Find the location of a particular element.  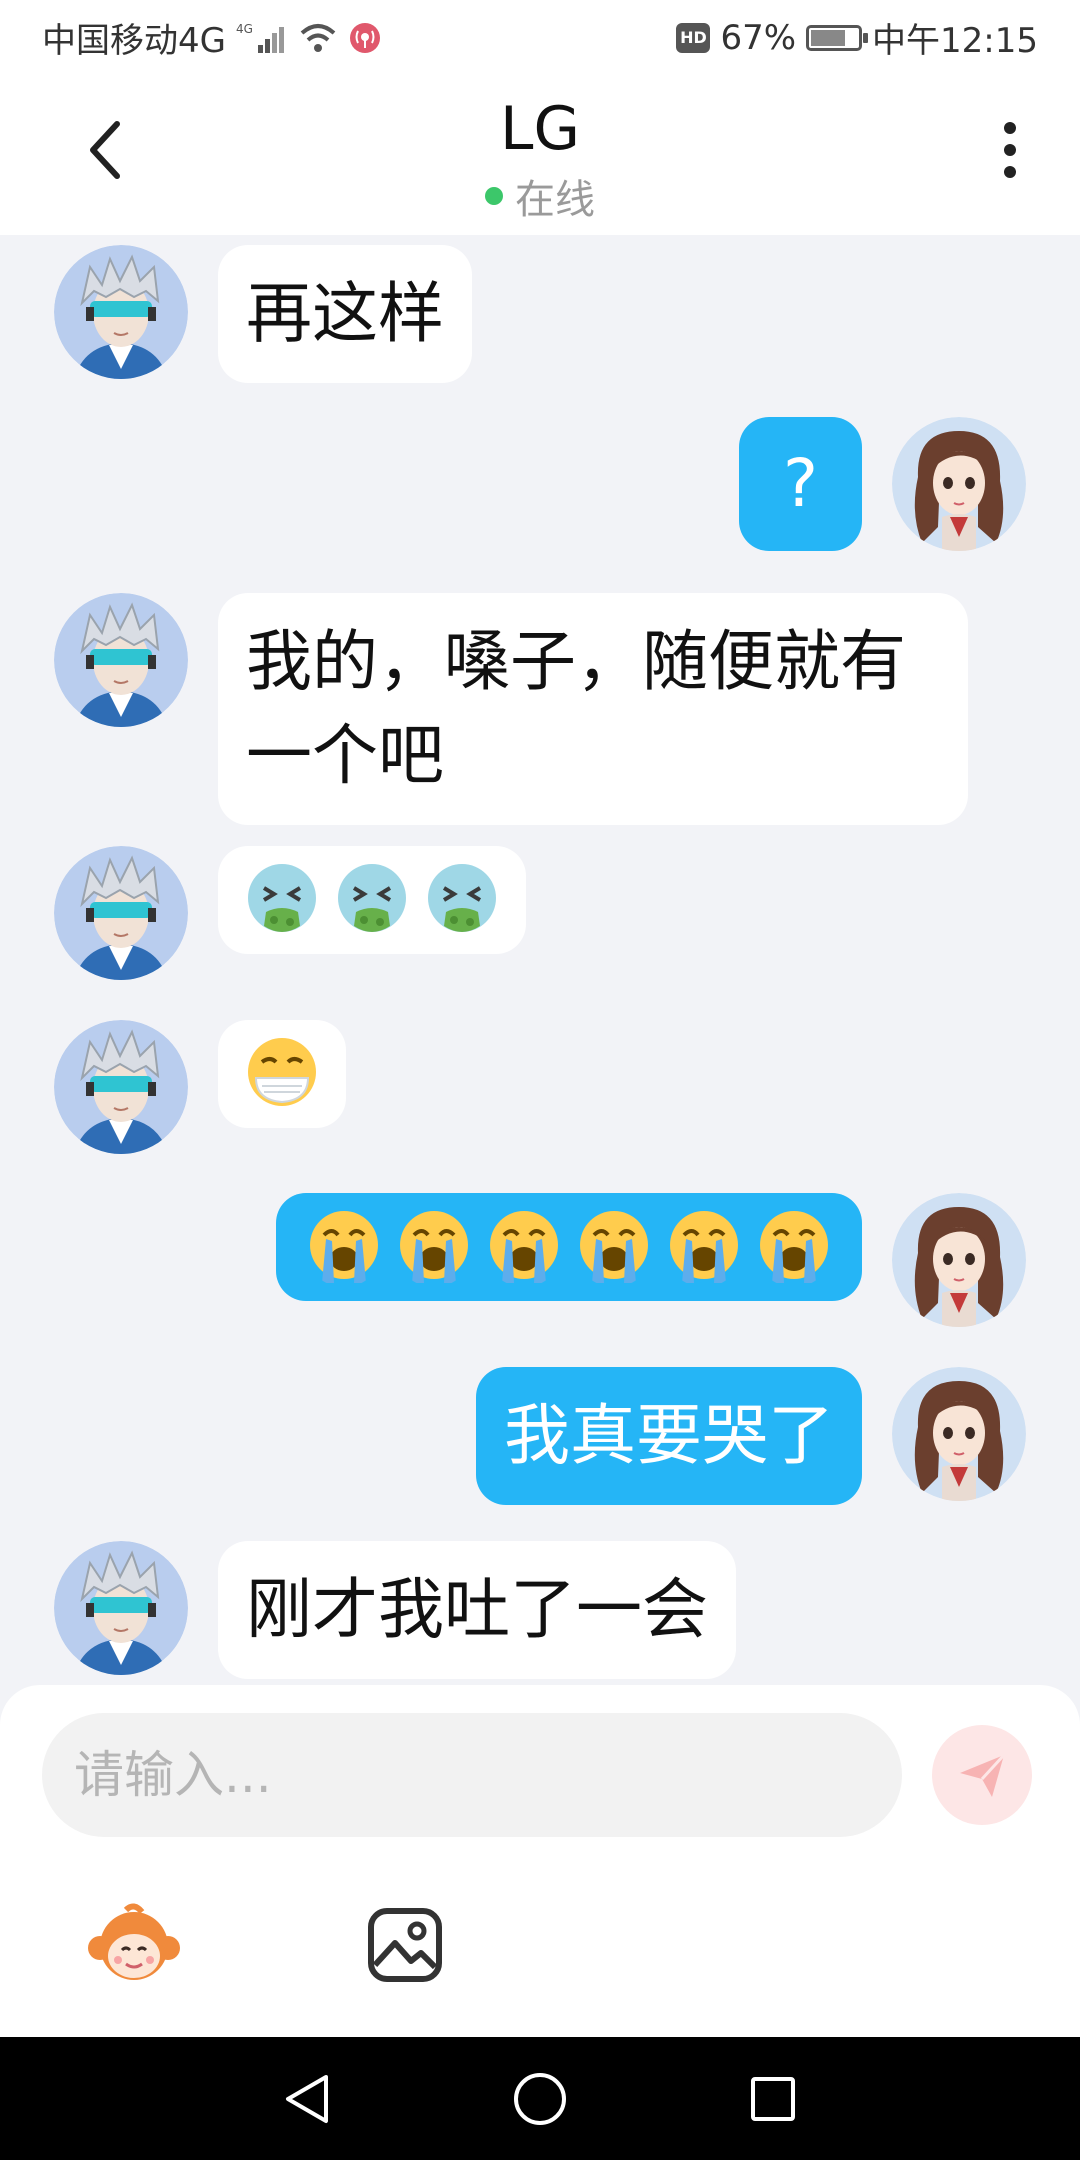

battery-icon is located at coordinates (837, 37).